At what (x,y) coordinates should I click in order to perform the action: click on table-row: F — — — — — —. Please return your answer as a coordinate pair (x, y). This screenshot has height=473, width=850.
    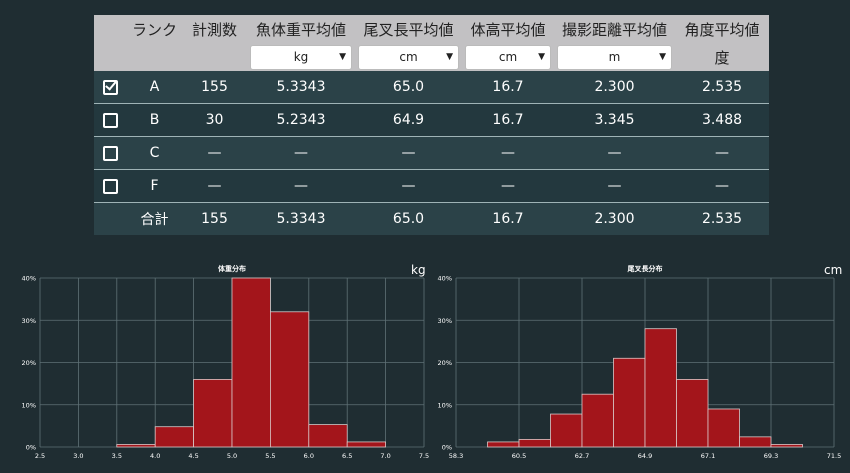
    Looking at the image, I should click on (431, 186).